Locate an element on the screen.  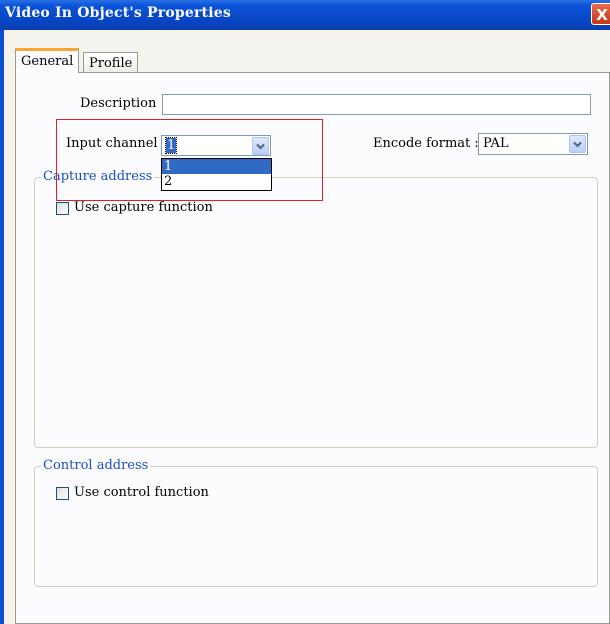
input-channel-dropdown-list: 1 2 is located at coordinates (216, 174).